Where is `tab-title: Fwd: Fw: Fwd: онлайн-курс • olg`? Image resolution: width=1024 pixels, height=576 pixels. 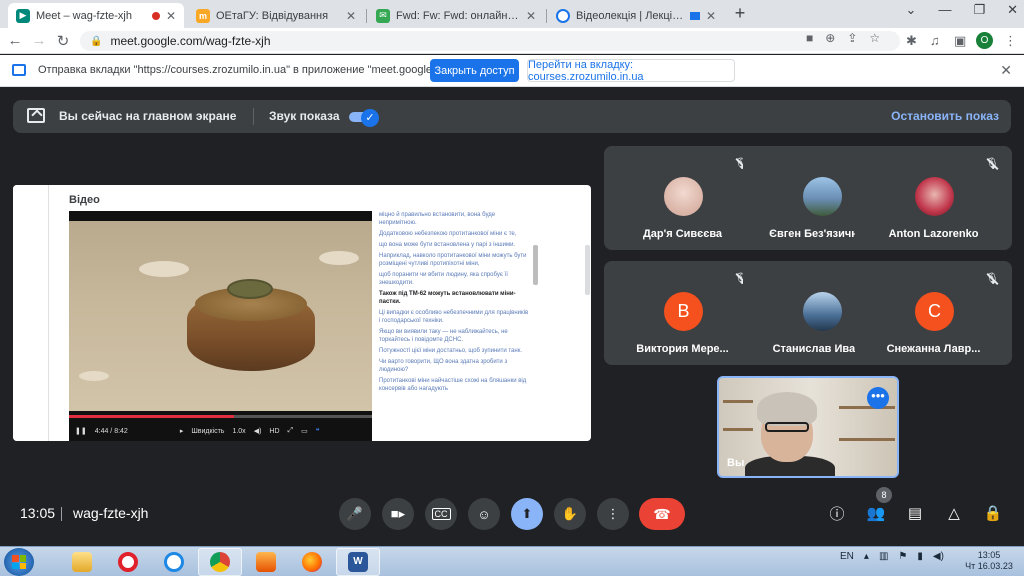
tab-title: Fwd: Fw: Fwd: онлайн-курс • olg is located at coordinates (458, 15).